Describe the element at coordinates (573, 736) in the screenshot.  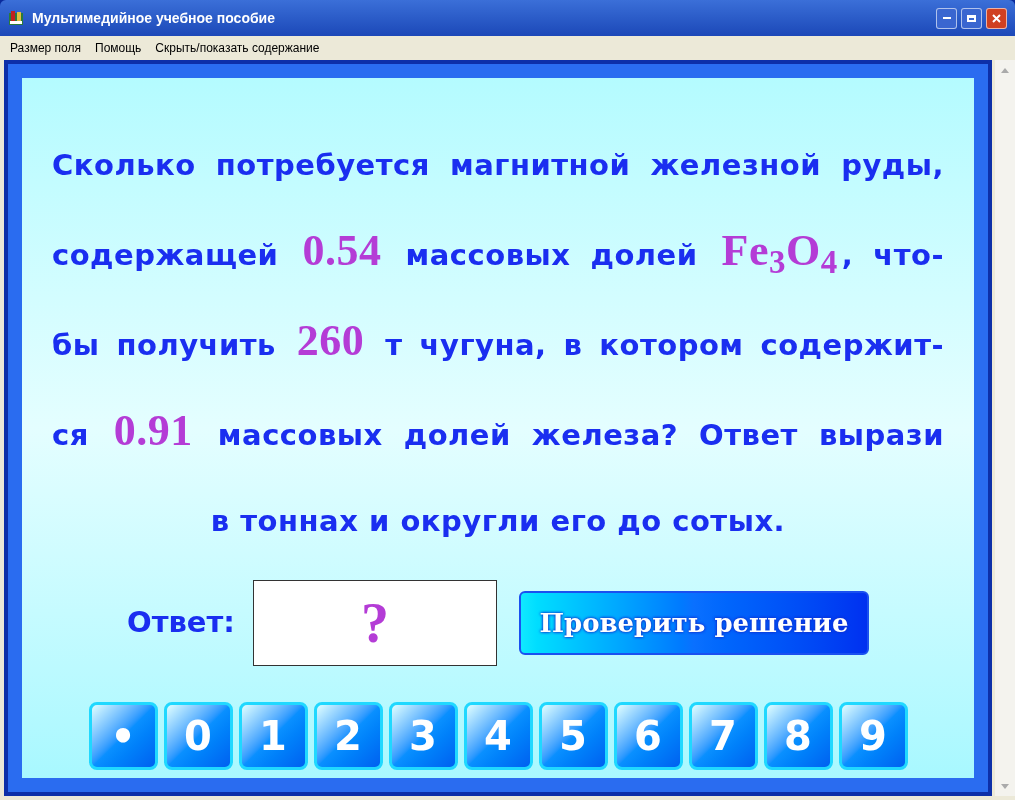
I see `keypad-key: 5` at that location.